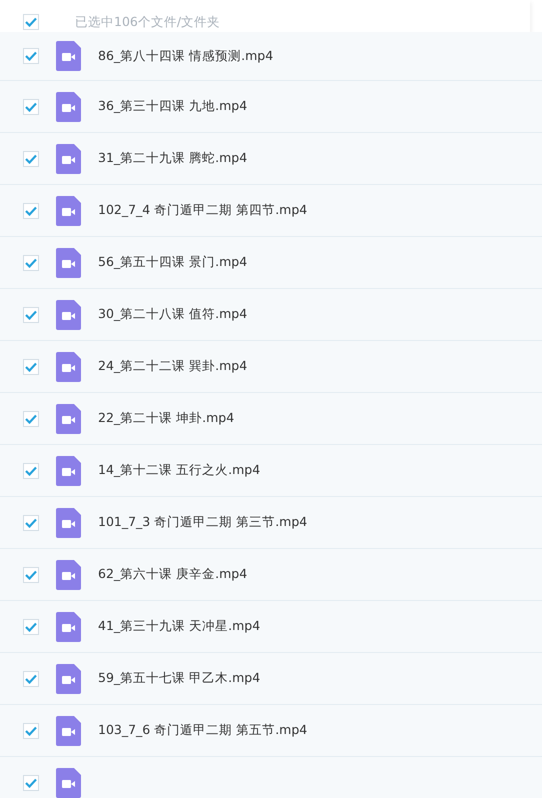 Image resolution: width=542 pixels, height=798 pixels. I want to click on file-row: 14_第十二课 五行之火.mp4, so click(271, 471).